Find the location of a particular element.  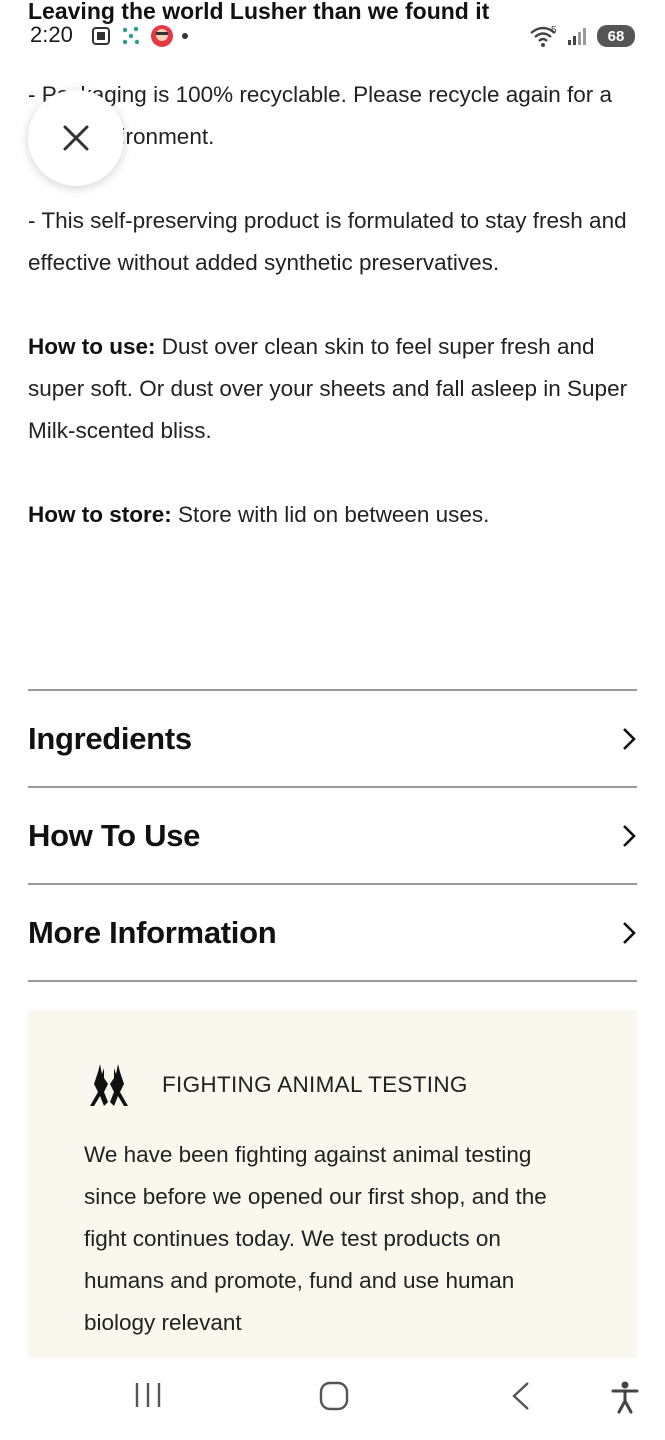

system-icons: 5 68 is located at coordinates (582, 36).